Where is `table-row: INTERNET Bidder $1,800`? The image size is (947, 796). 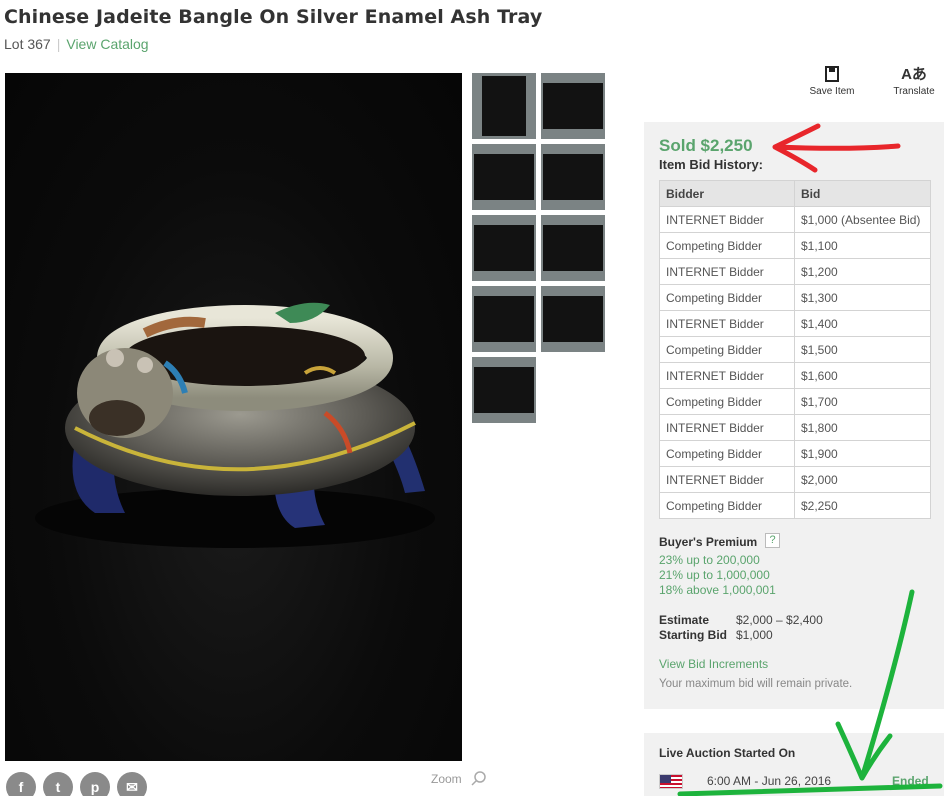
table-row: INTERNET Bidder $1,800 is located at coordinates (795, 427).